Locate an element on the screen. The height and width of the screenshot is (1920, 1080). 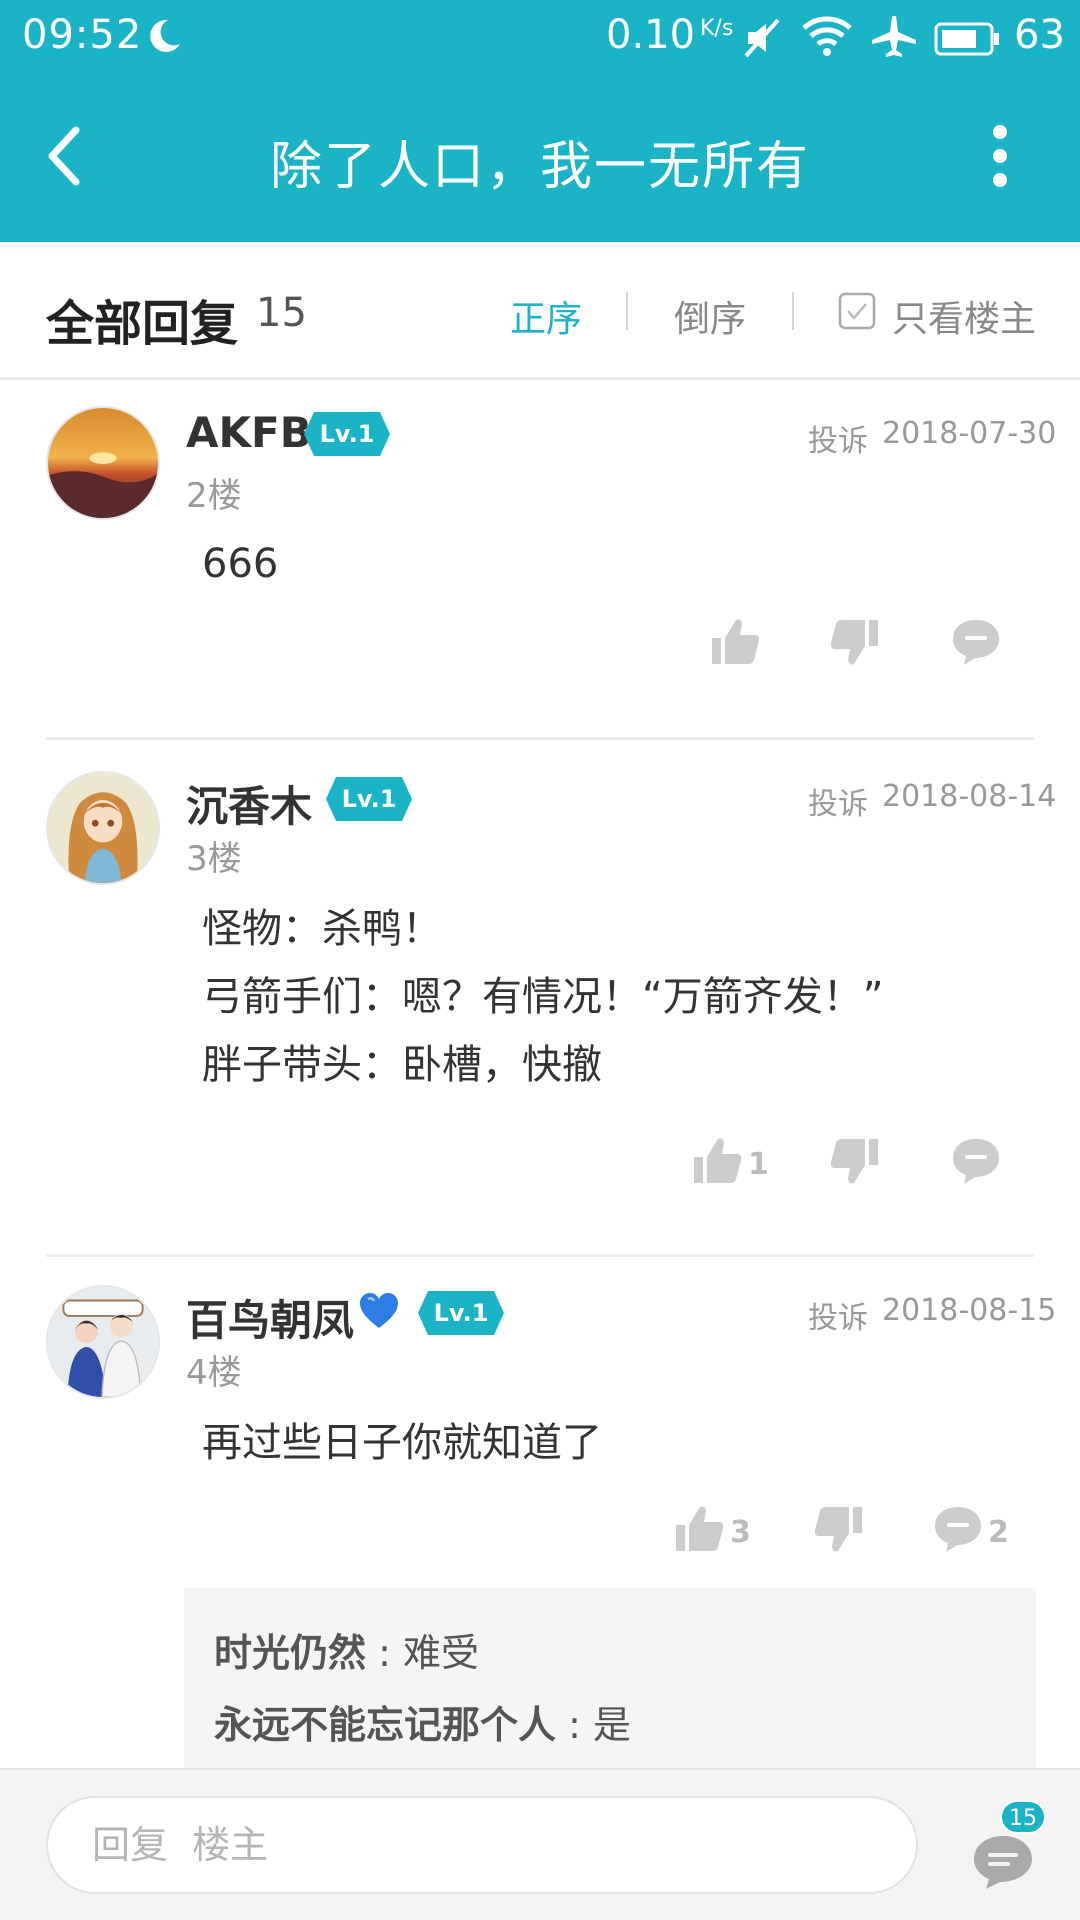
sub-reply-author: 时光仍然 is located at coordinates (290, 1653).